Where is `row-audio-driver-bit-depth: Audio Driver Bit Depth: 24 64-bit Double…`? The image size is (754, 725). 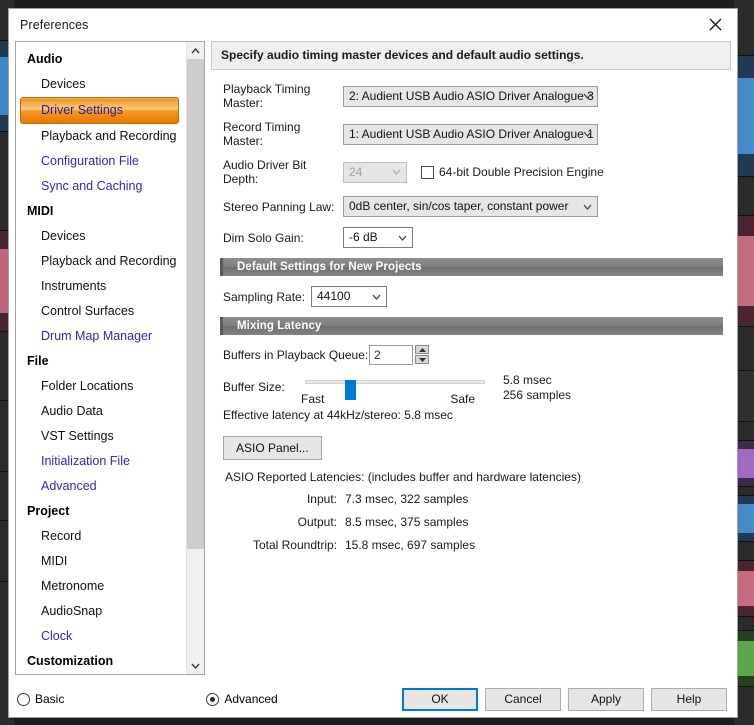 row-audio-driver-bit-depth: Audio Driver Bit Depth: 24 64-bit Double… is located at coordinates (471, 172).